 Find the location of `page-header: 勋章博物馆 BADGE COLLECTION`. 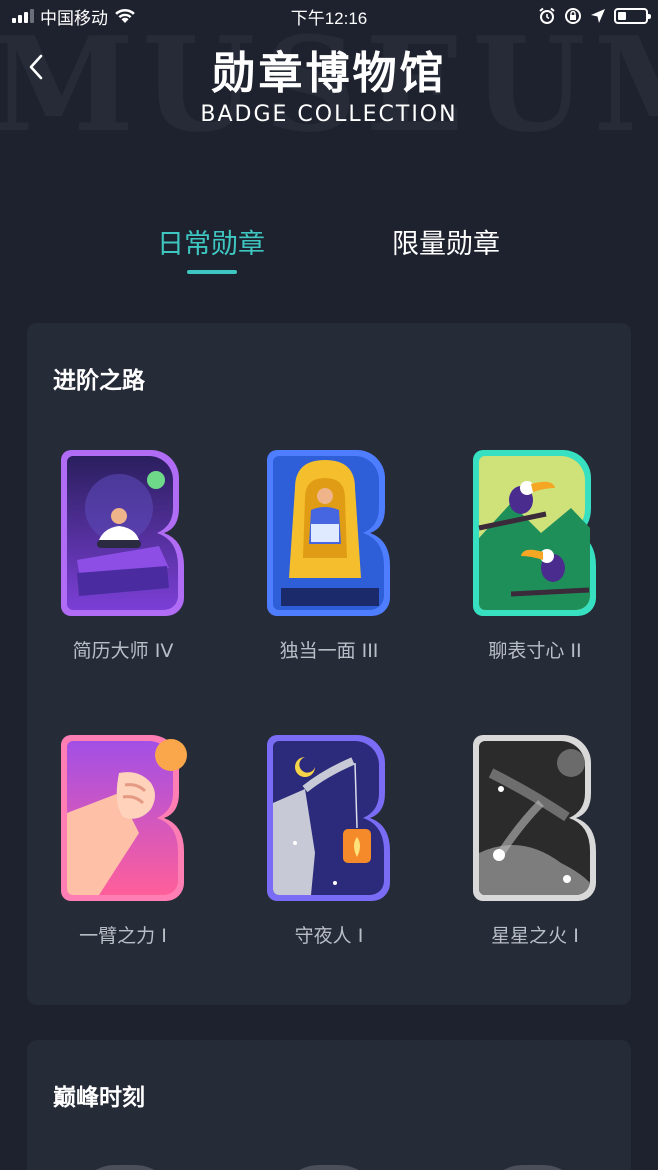

page-header: 勋章博物馆 BADGE COLLECTION is located at coordinates (329, 86).